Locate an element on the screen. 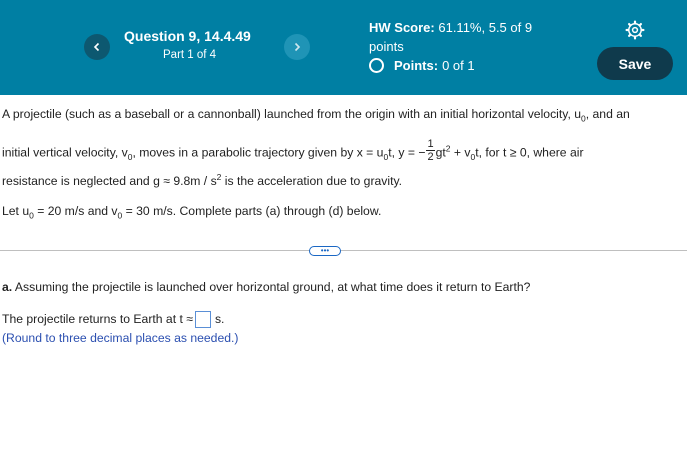 The height and width of the screenshot is (450, 687). points-display: Points: 0 of 1 is located at coordinates (422, 65).